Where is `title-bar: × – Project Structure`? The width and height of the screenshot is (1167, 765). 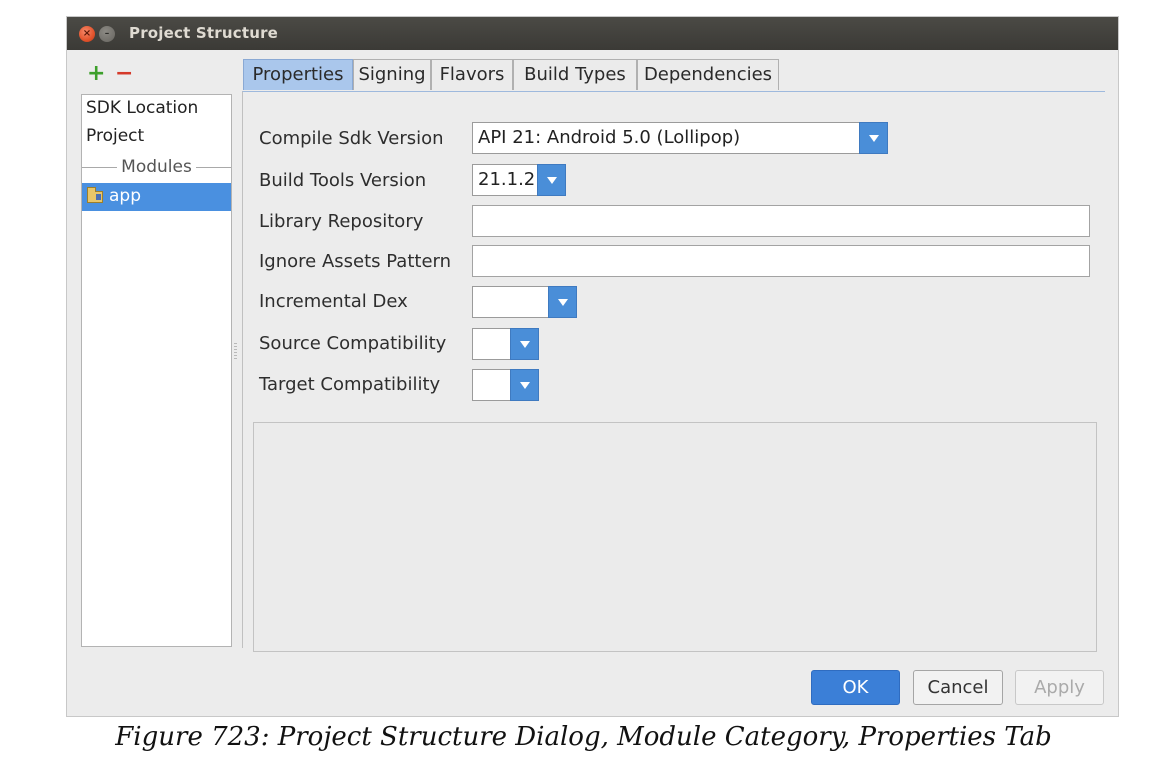
title-bar: × – Project Structure is located at coordinates (592, 33).